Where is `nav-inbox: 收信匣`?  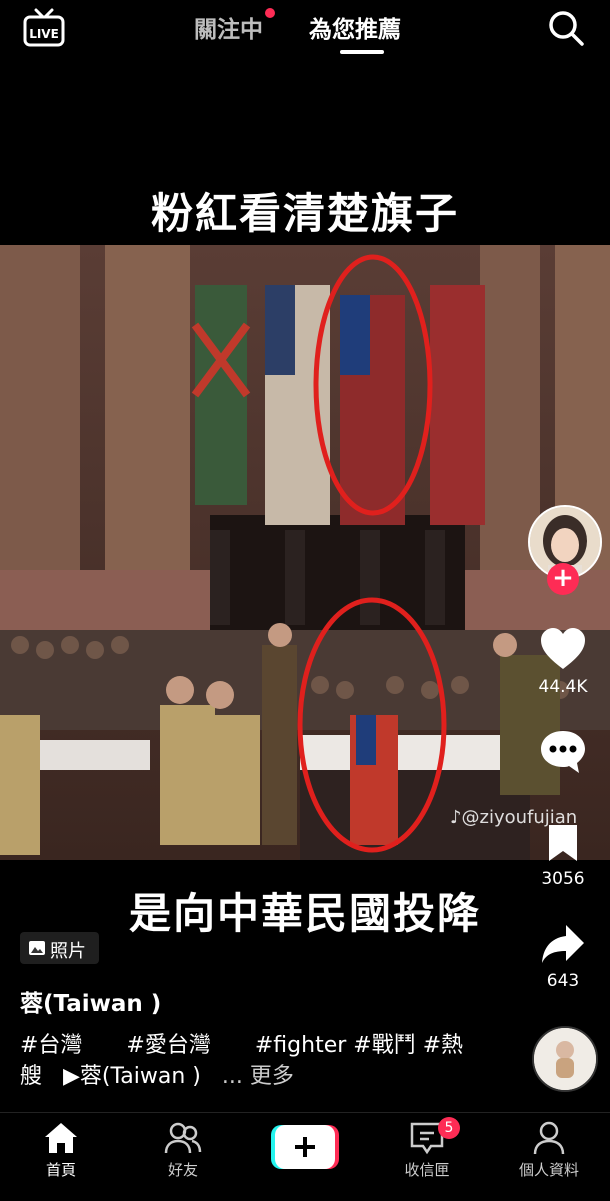 nav-inbox: 收信匣 is located at coordinates (427, 1150).